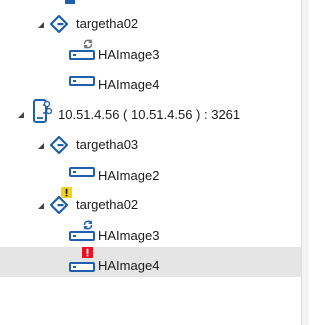  Describe the element at coordinates (150, 144) in the screenshot. I see `tree-node-targetha03: targetha03` at that location.